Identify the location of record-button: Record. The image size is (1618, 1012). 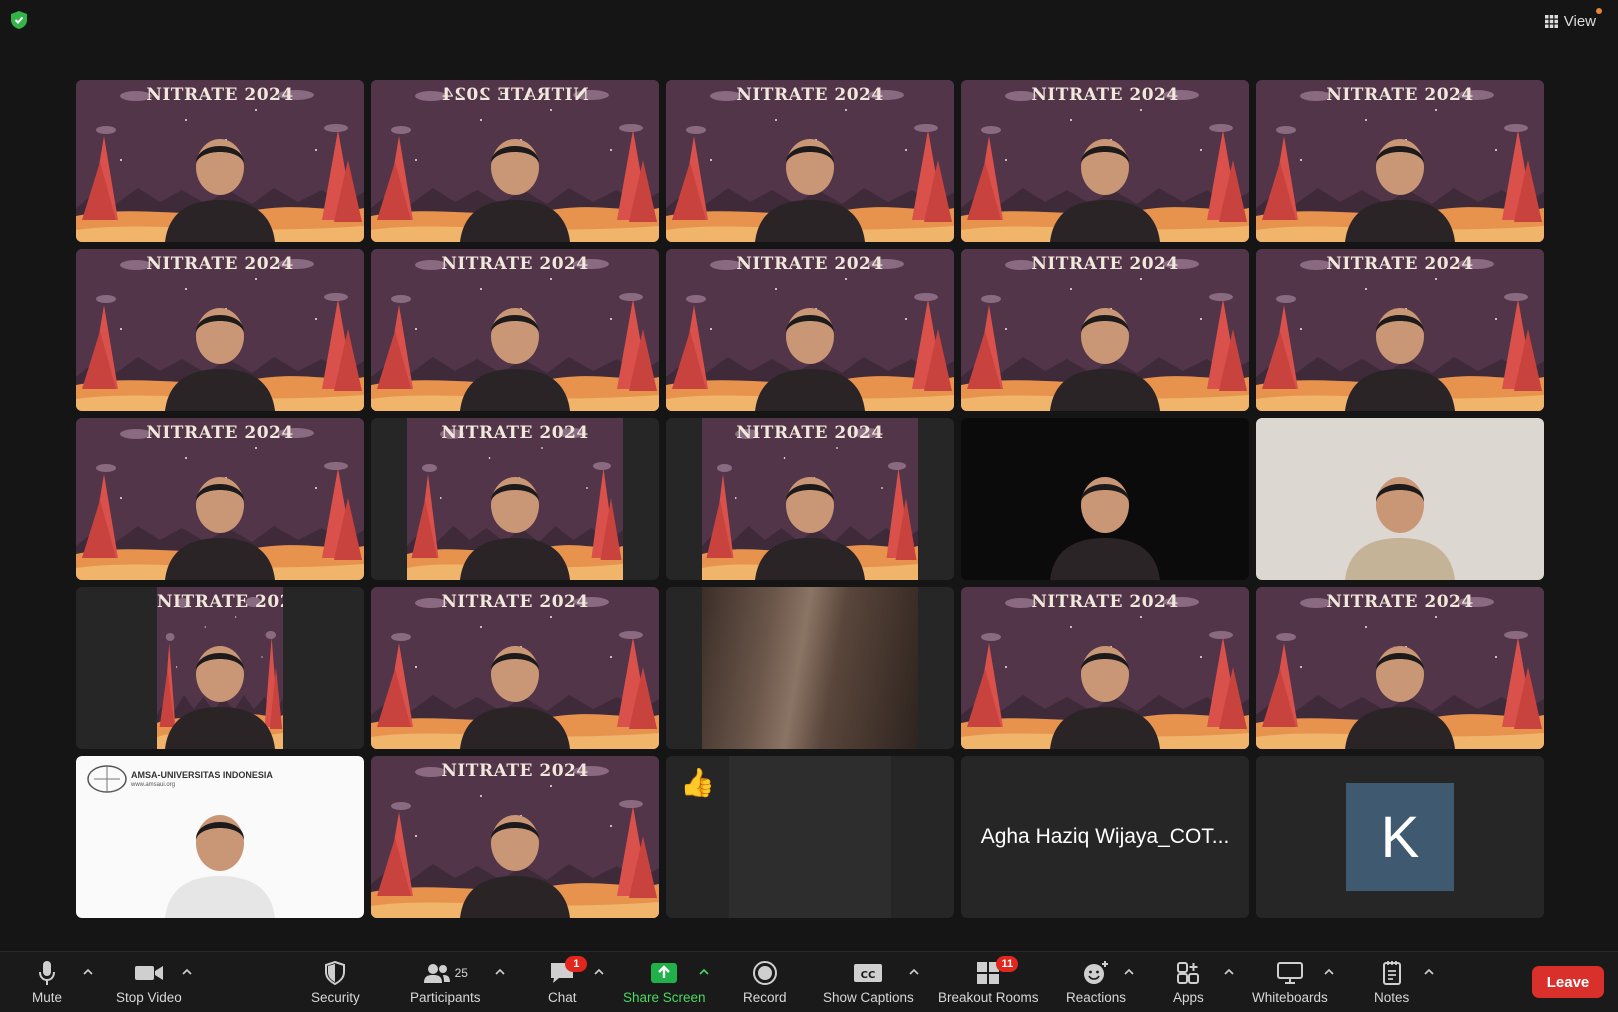
(765, 981).